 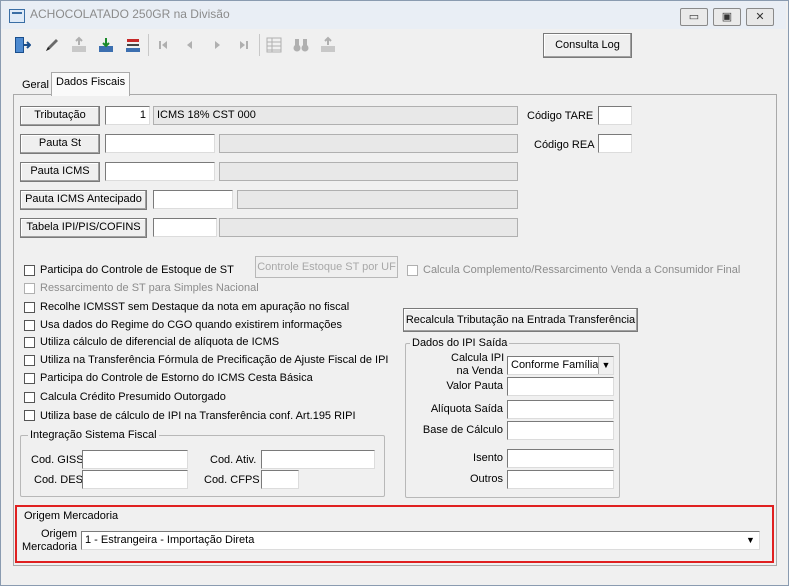 What do you see at coordinates (135, 479) in the screenshot?
I see `cod-des-input` at bounding box center [135, 479].